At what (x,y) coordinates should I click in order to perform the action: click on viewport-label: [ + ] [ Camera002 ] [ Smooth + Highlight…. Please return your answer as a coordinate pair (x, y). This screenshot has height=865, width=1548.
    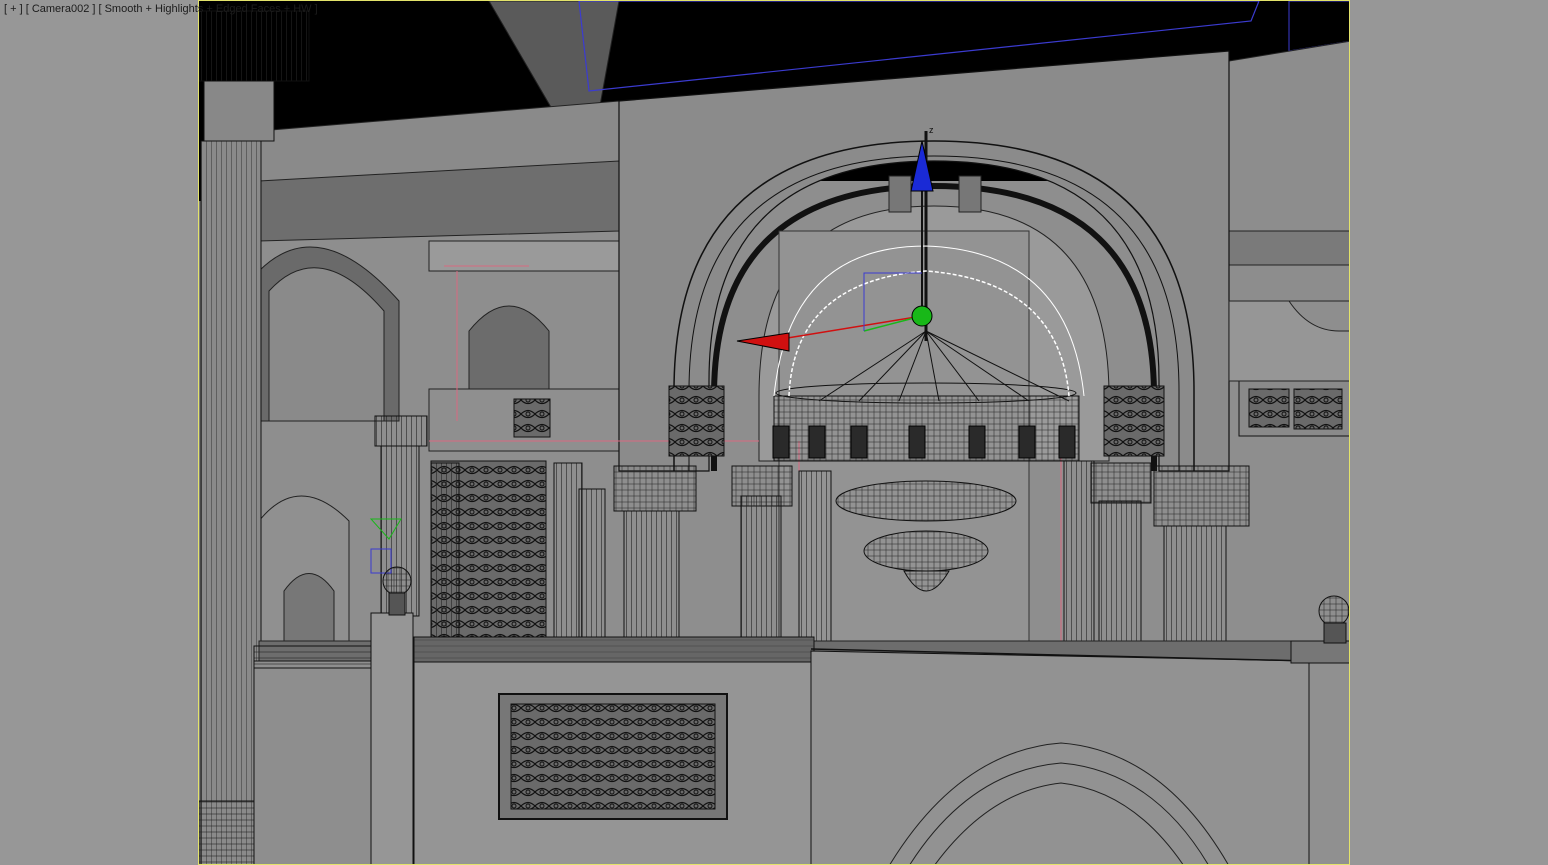
    Looking at the image, I should click on (161, 9).